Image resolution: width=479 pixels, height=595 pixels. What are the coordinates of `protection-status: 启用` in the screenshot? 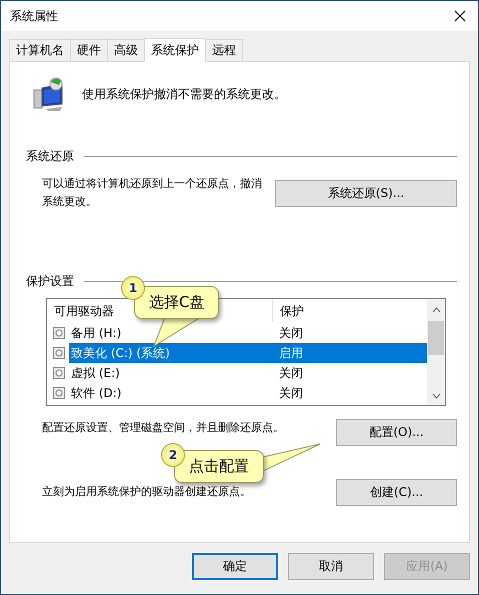 It's located at (350, 353).